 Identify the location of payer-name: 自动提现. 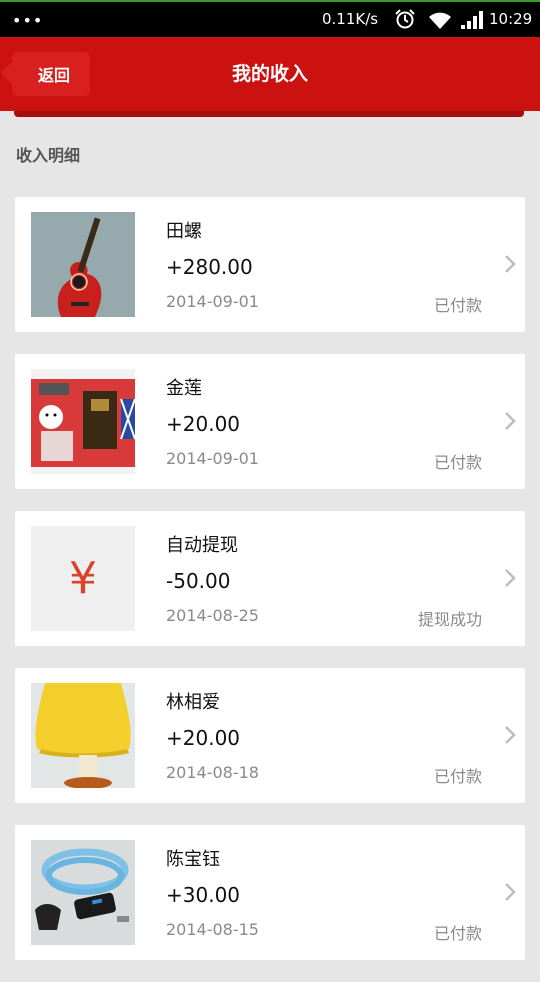
(202, 545).